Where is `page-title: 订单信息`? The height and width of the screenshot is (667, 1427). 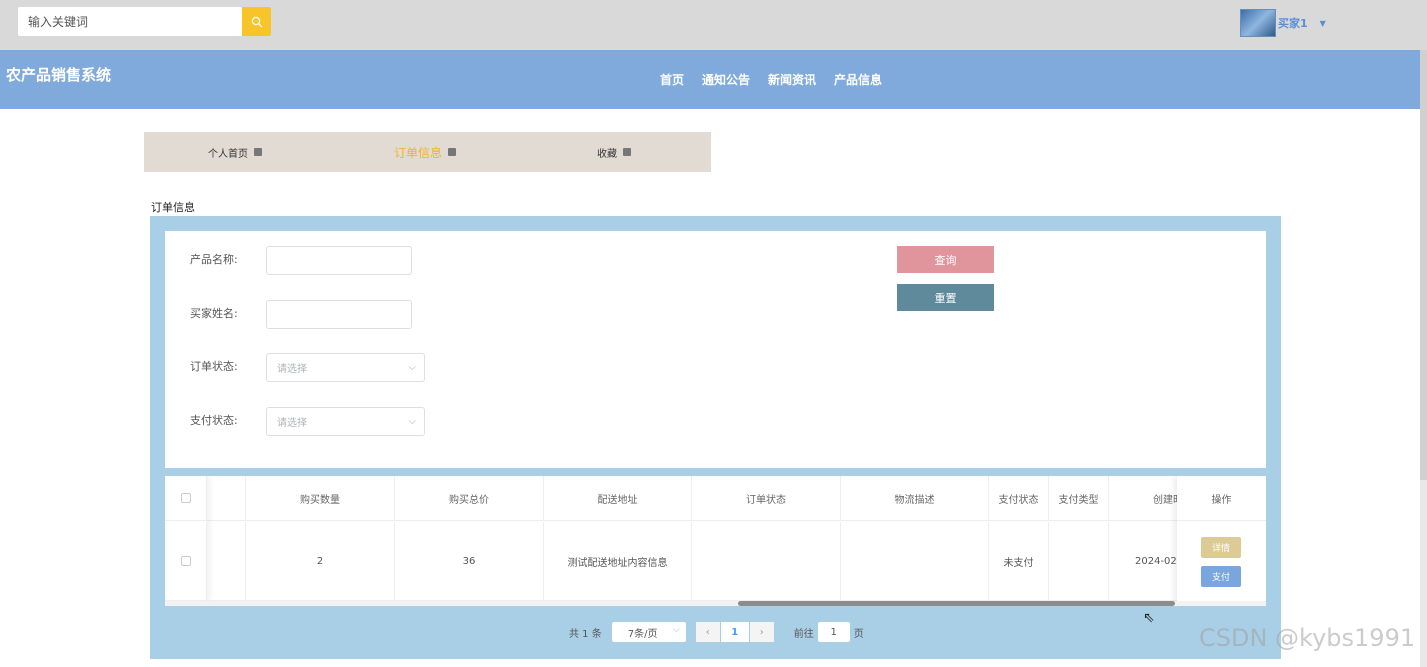 page-title: 订单信息 is located at coordinates (173, 207).